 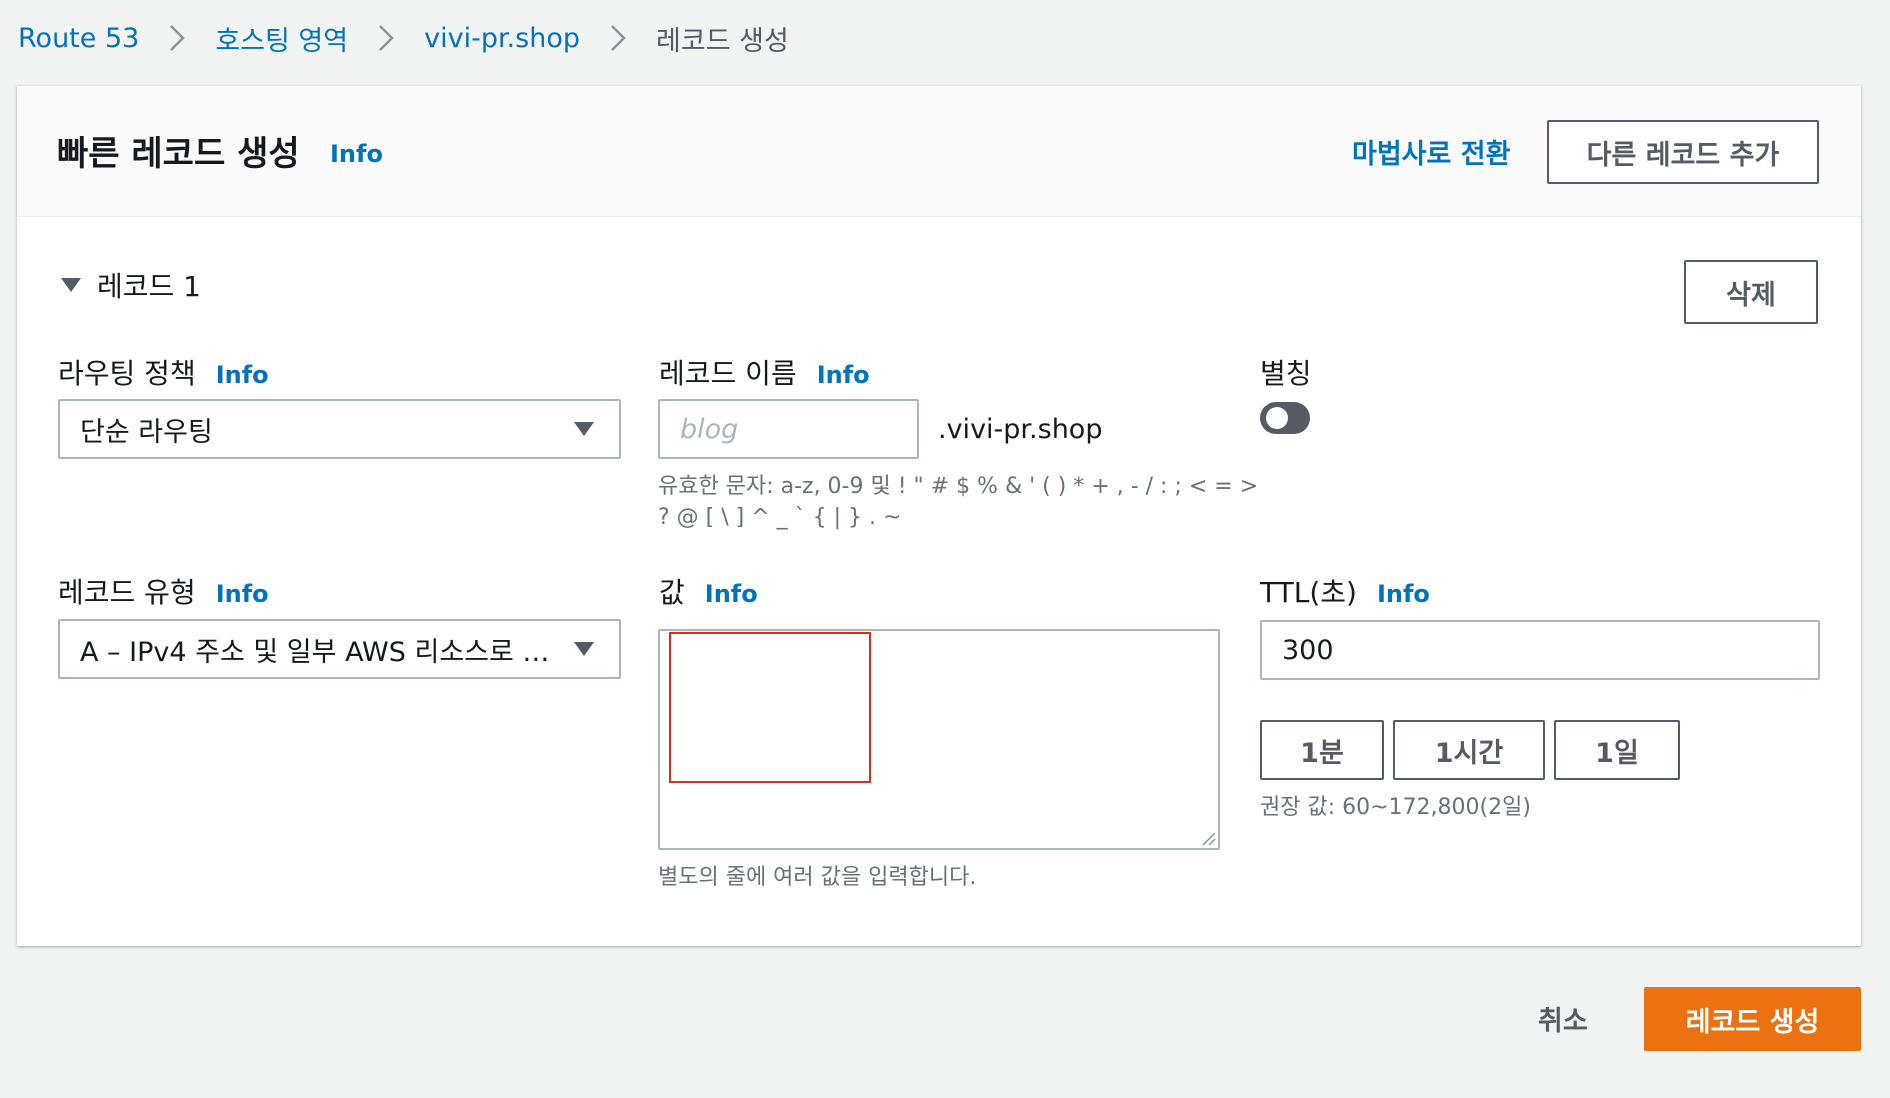 I want to click on create-records-button: 레코드 생성, so click(x=1752, y=1019).